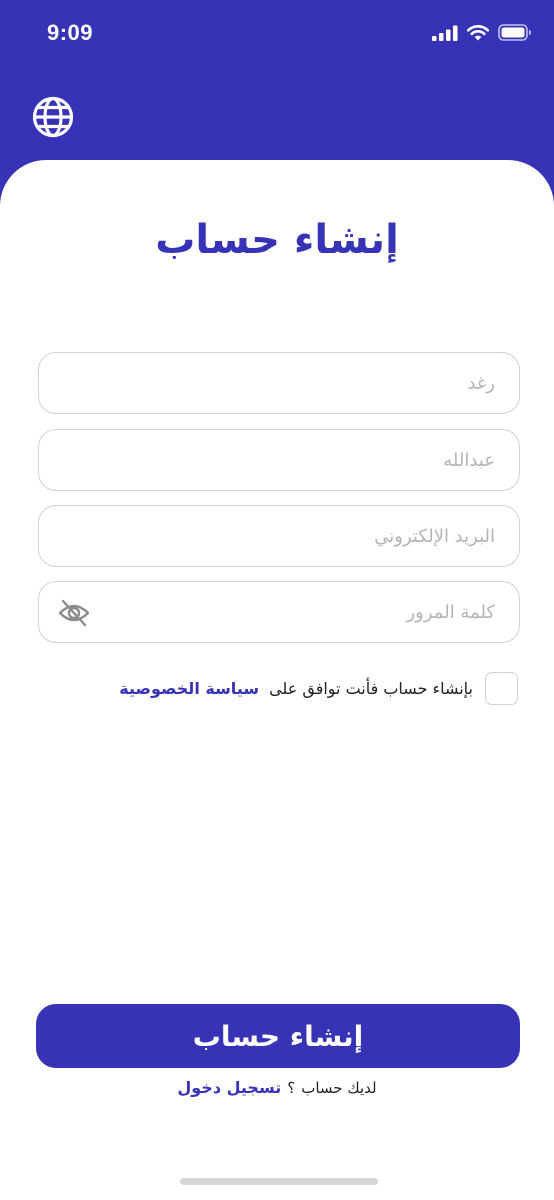 The width and height of the screenshot is (554, 1200). Describe the element at coordinates (277, 240) in the screenshot. I see `page-title: إنشاء حساب` at that location.